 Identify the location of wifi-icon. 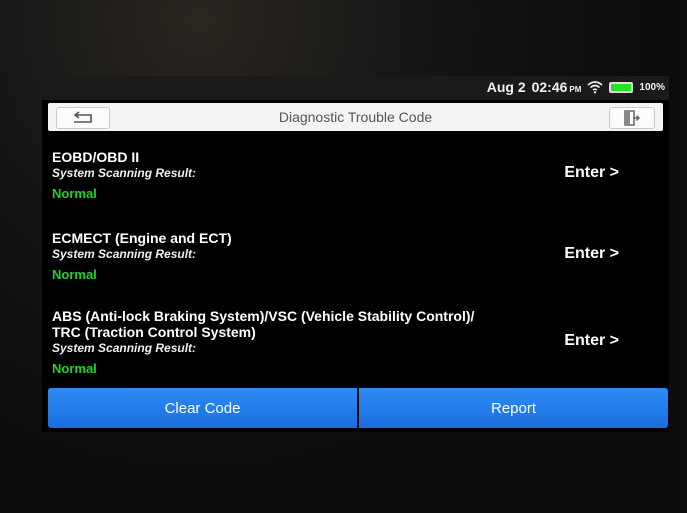
(595, 87).